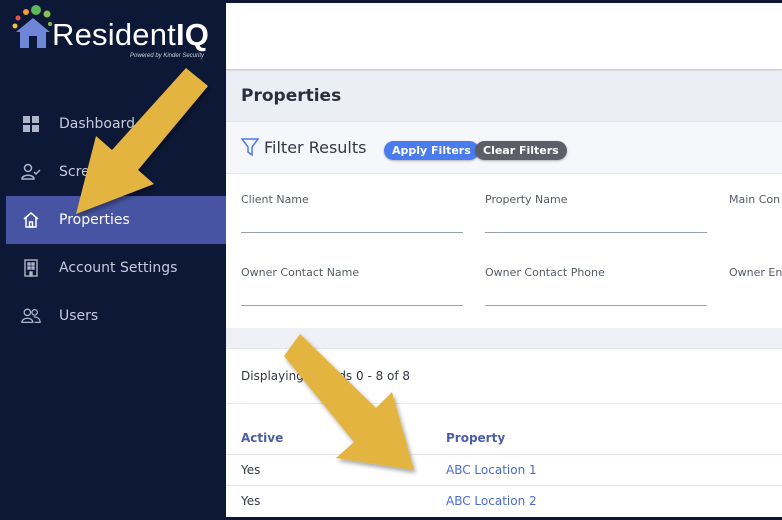  What do you see at coordinates (526, 199) in the screenshot?
I see `property-name-label: Property Name` at bounding box center [526, 199].